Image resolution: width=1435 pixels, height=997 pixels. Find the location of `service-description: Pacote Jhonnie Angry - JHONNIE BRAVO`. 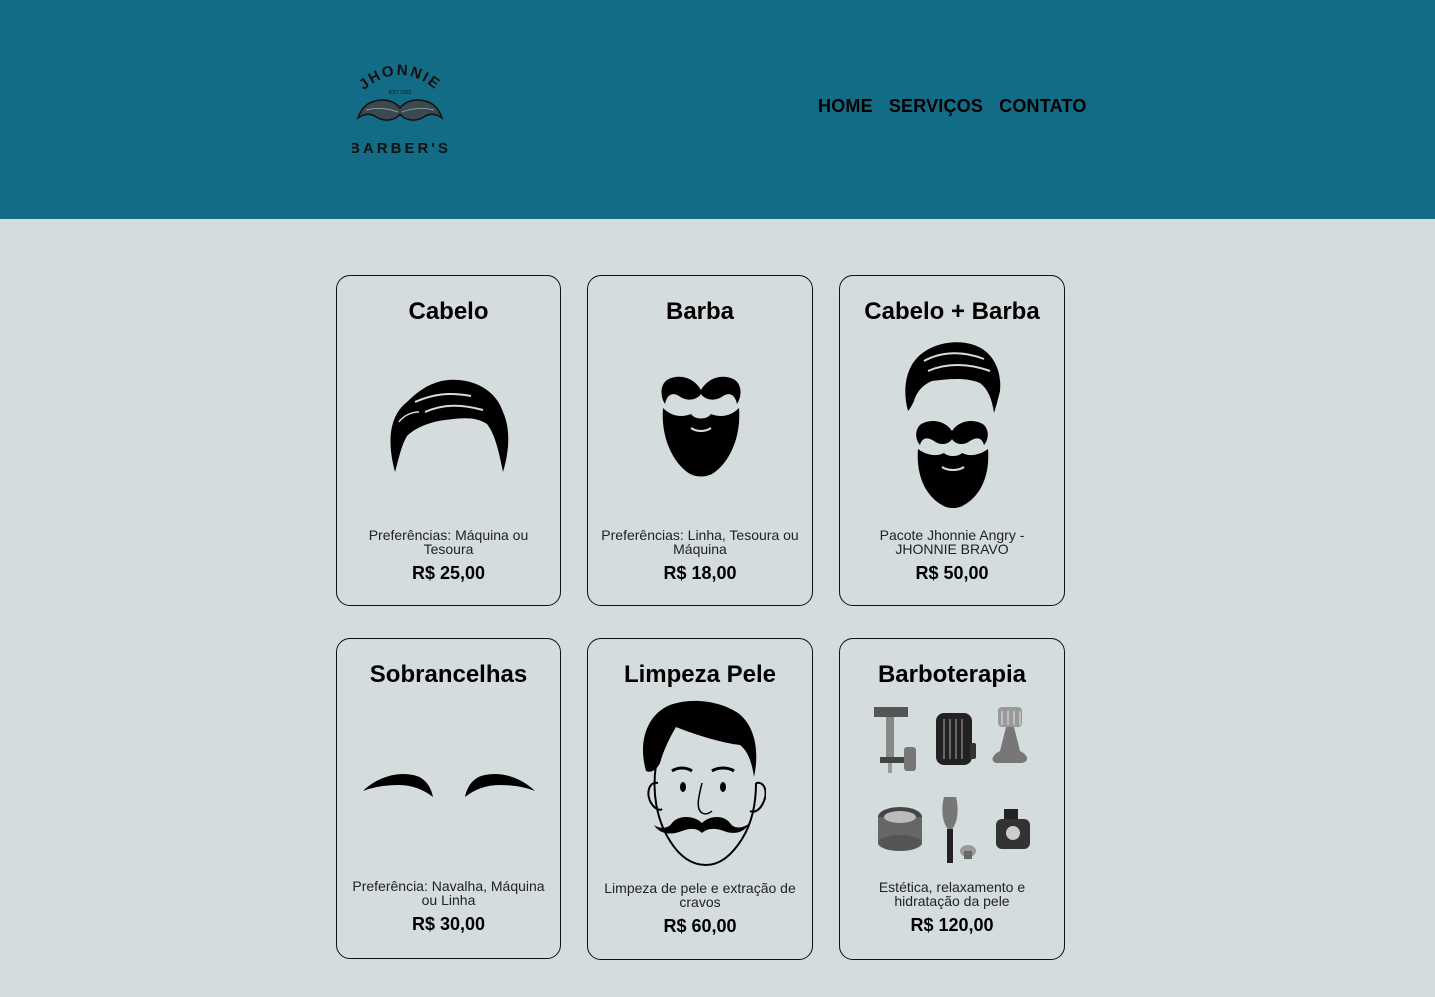

service-description: Pacote Jhonnie Angry - JHONNIE BRAVO is located at coordinates (952, 542).